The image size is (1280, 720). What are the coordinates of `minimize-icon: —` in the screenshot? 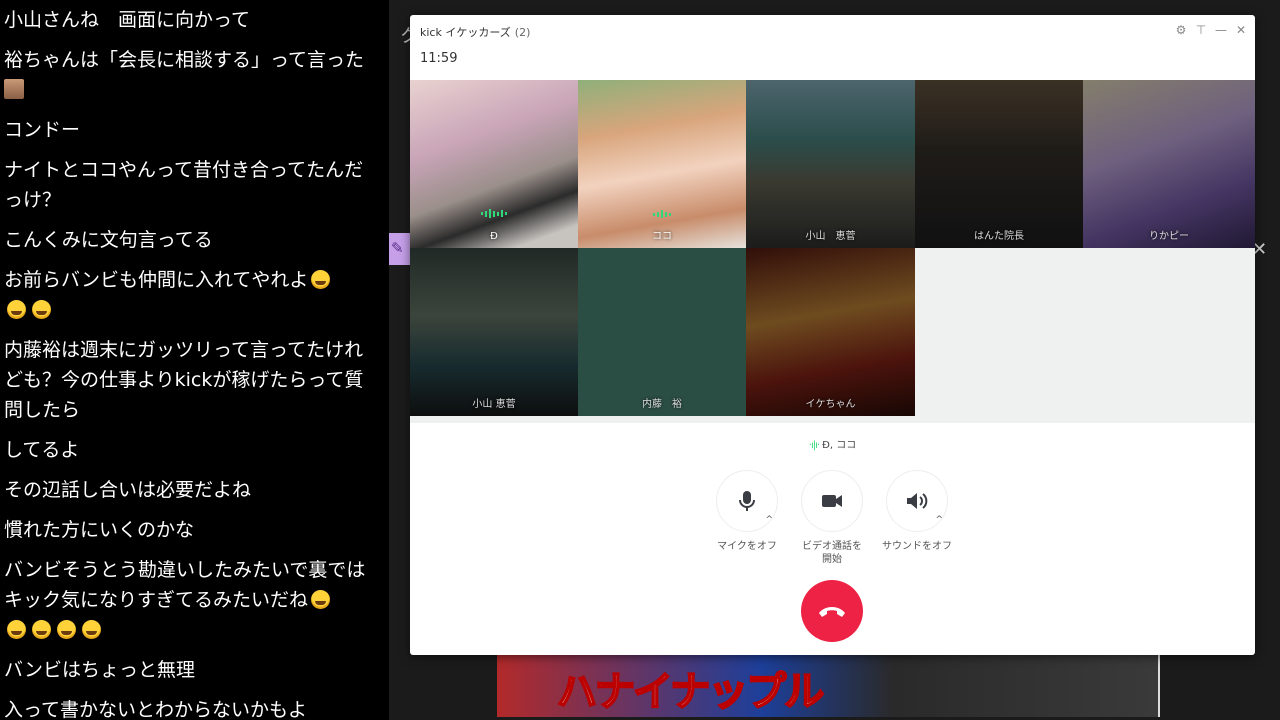 It's located at (1221, 30).